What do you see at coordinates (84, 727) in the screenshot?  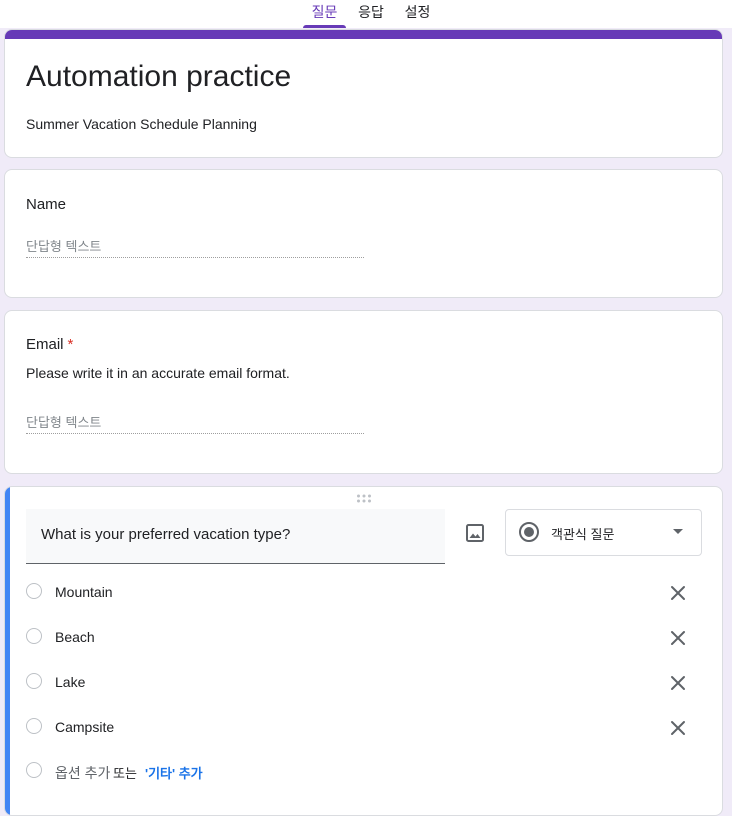 I see `option-label: Campsite` at bounding box center [84, 727].